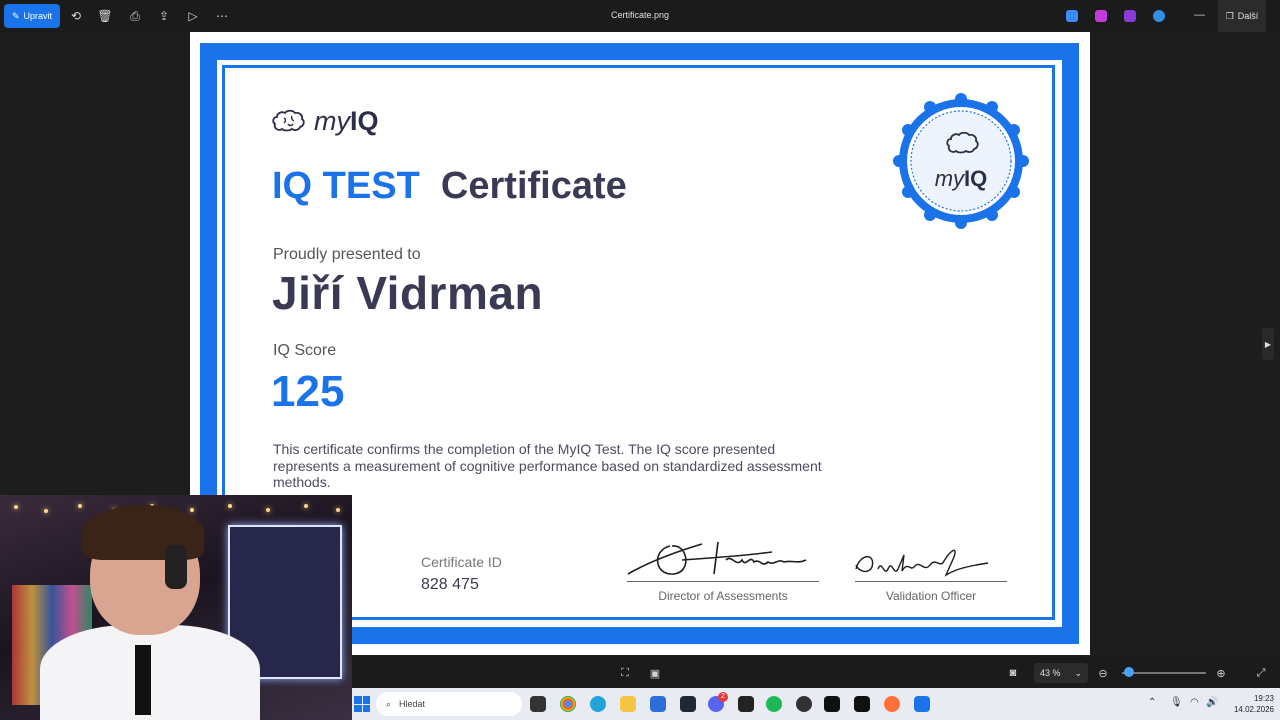  What do you see at coordinates (774, 704) in the screenshot?
I see `spotify-icon` at bounding box center [774, 704].